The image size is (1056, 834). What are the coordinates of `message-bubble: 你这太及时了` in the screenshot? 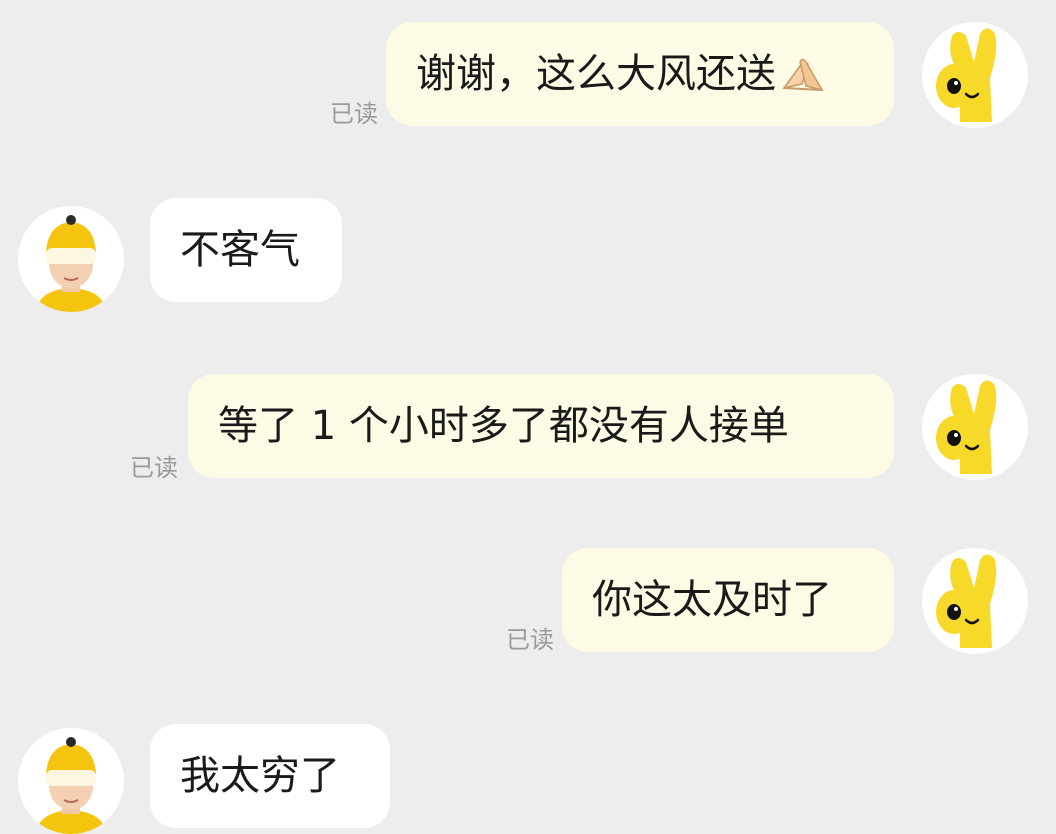 It's located at (728, 600).